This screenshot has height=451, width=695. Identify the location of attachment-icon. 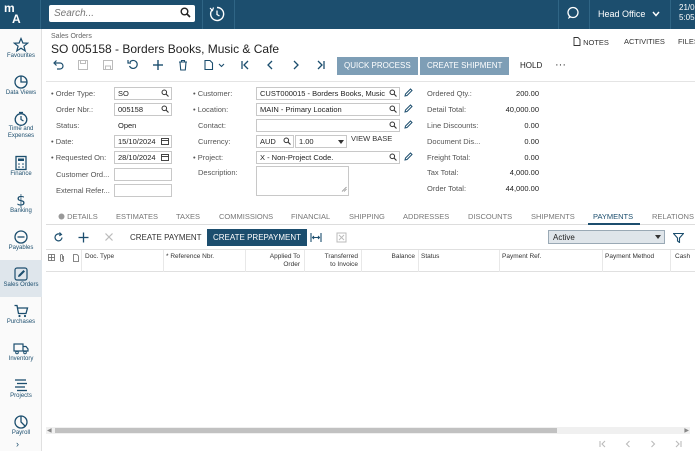
(62, 259).